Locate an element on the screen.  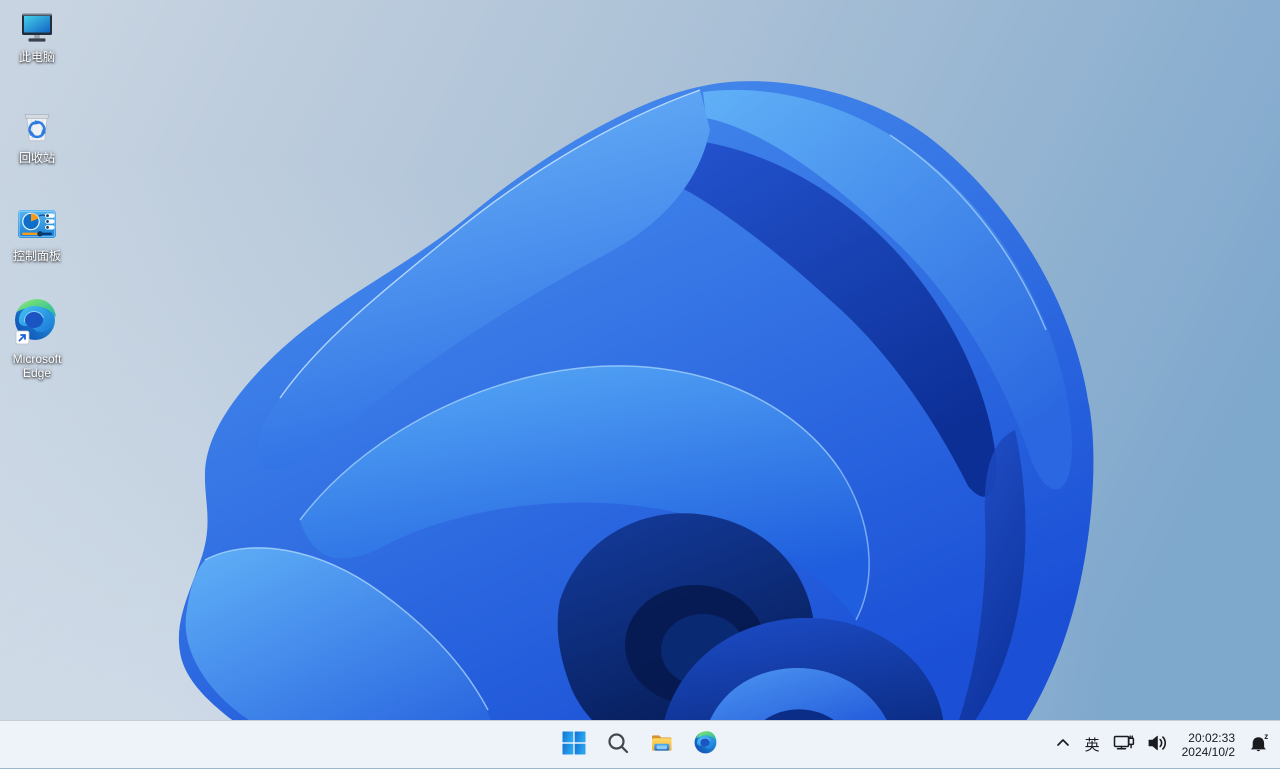
desktop-icon-microsoft-edge: Microsoft Edge is located at coordinates (37, 338).